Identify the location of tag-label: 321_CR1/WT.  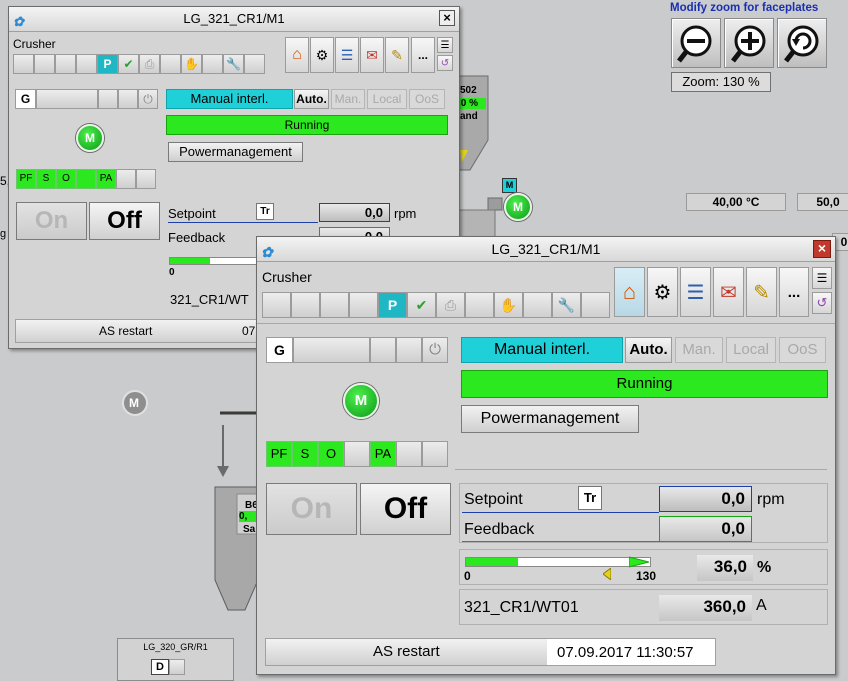
(209, 299).